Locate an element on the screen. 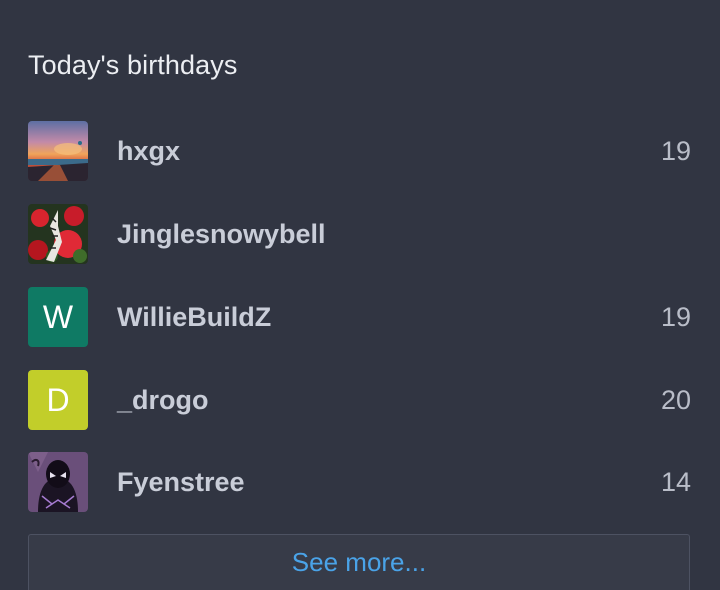 This screenshot has width=720, height=590. masked-hero-avatar is located at coordinates (58, 482).